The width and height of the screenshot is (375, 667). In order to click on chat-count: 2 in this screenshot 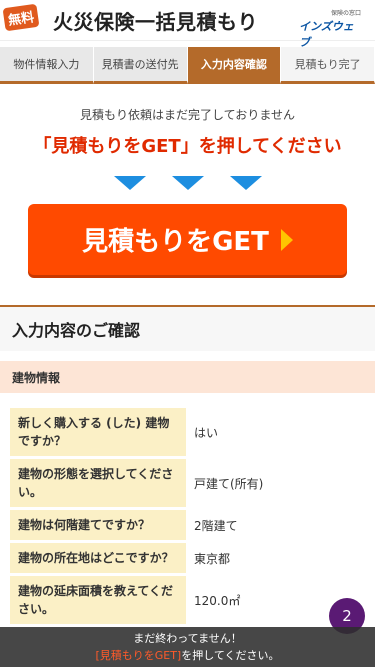, I will do `click(347, 616)`.